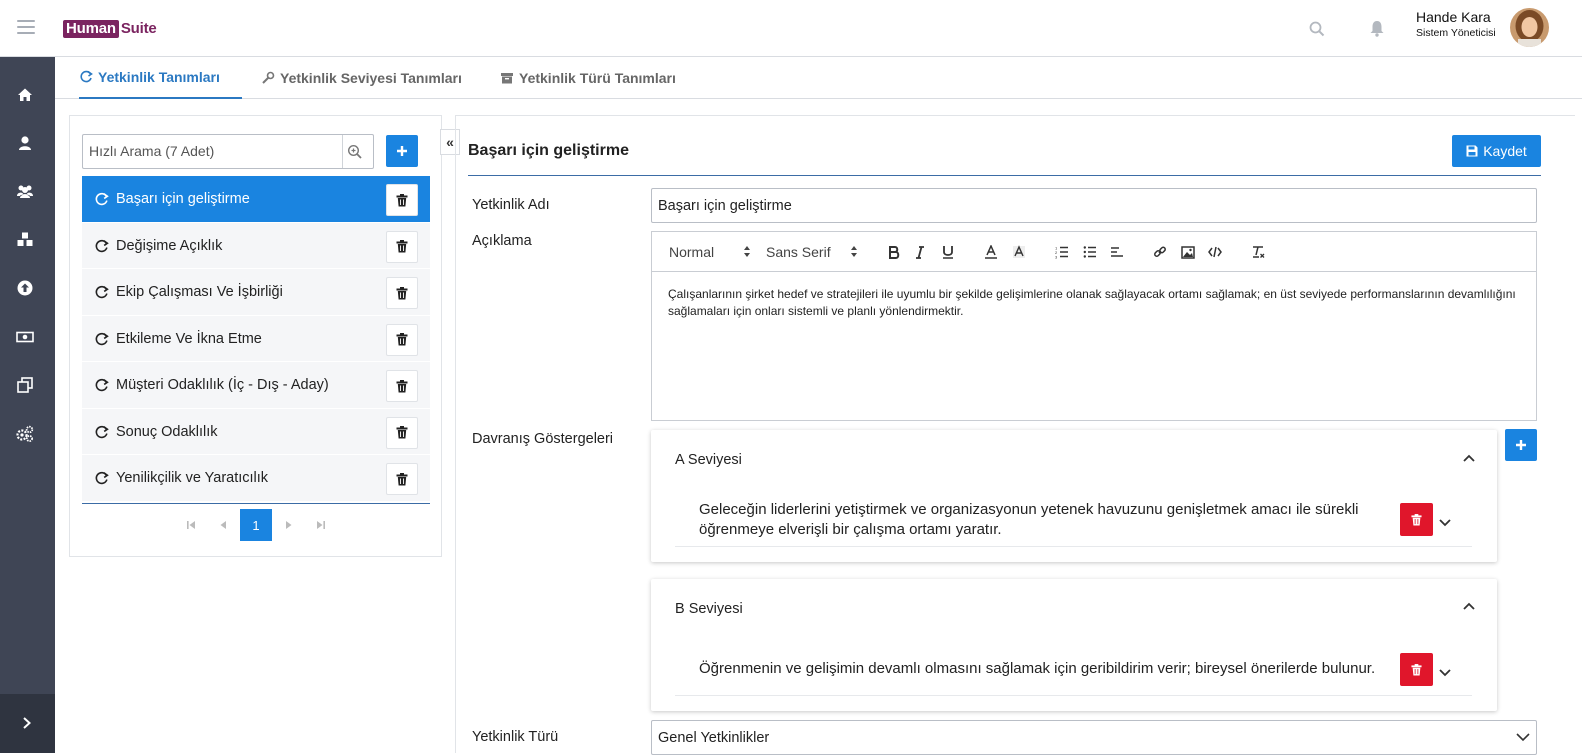 The width and height of the screenshot is (1582, 755). I want to click on quick-search-field, so click(228, 151).